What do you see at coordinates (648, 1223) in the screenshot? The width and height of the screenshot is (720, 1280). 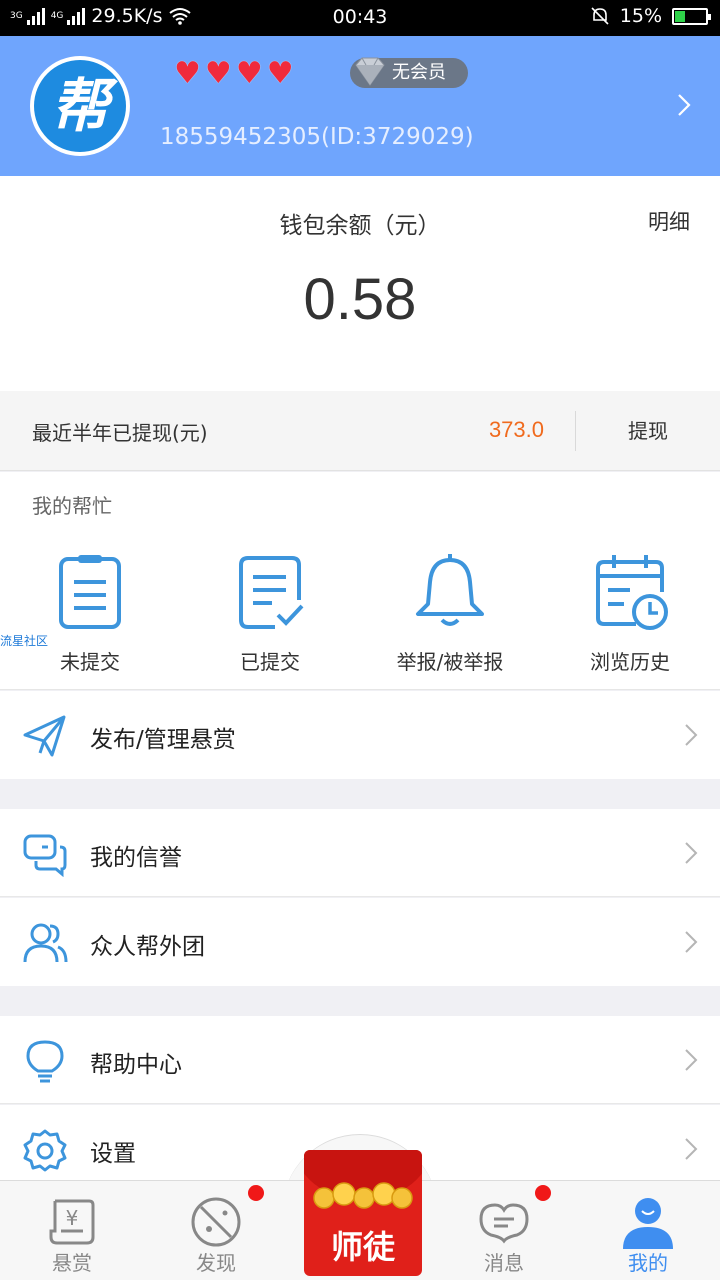 I see `person-icon` at bounding box center [648, 1223].